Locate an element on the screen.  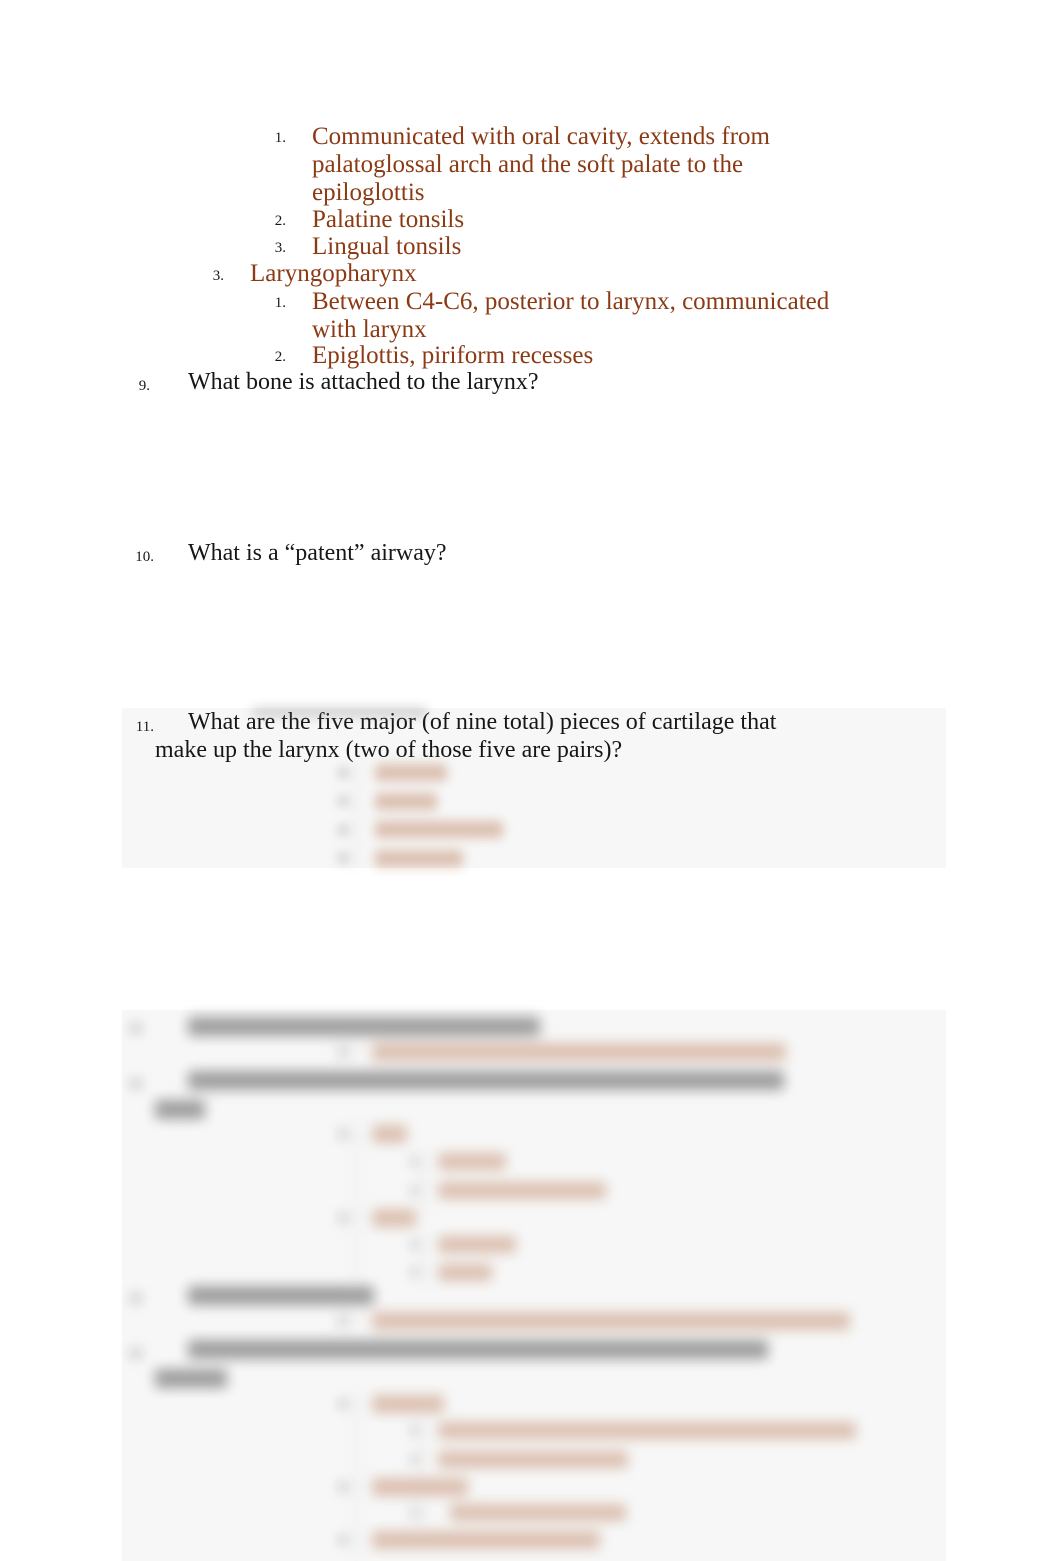
list-item-c4c6-line2: with larynx is located at coordinates (369, 329).